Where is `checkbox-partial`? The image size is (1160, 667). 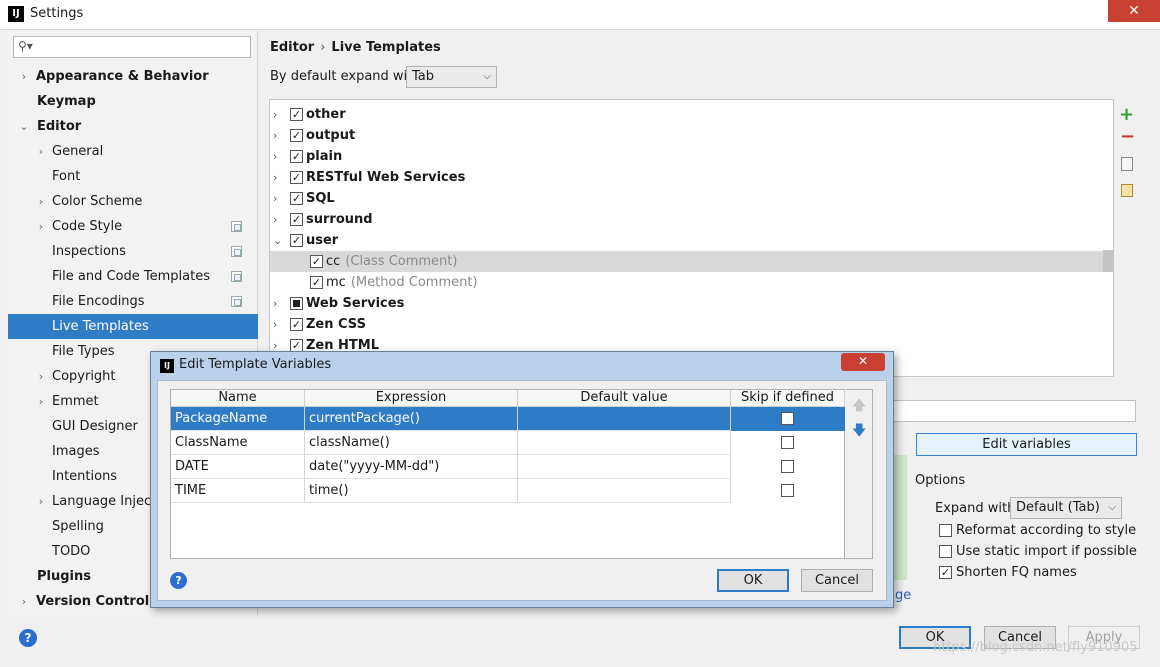 checkbox-partial is located at coordinates (296, 303).